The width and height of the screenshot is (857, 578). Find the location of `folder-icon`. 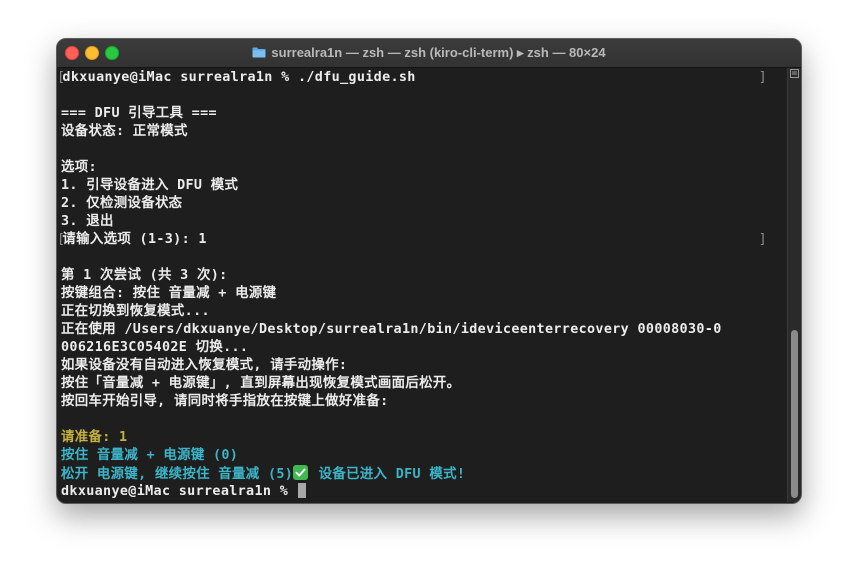

folder-icon is located at coordinates (259, 52).